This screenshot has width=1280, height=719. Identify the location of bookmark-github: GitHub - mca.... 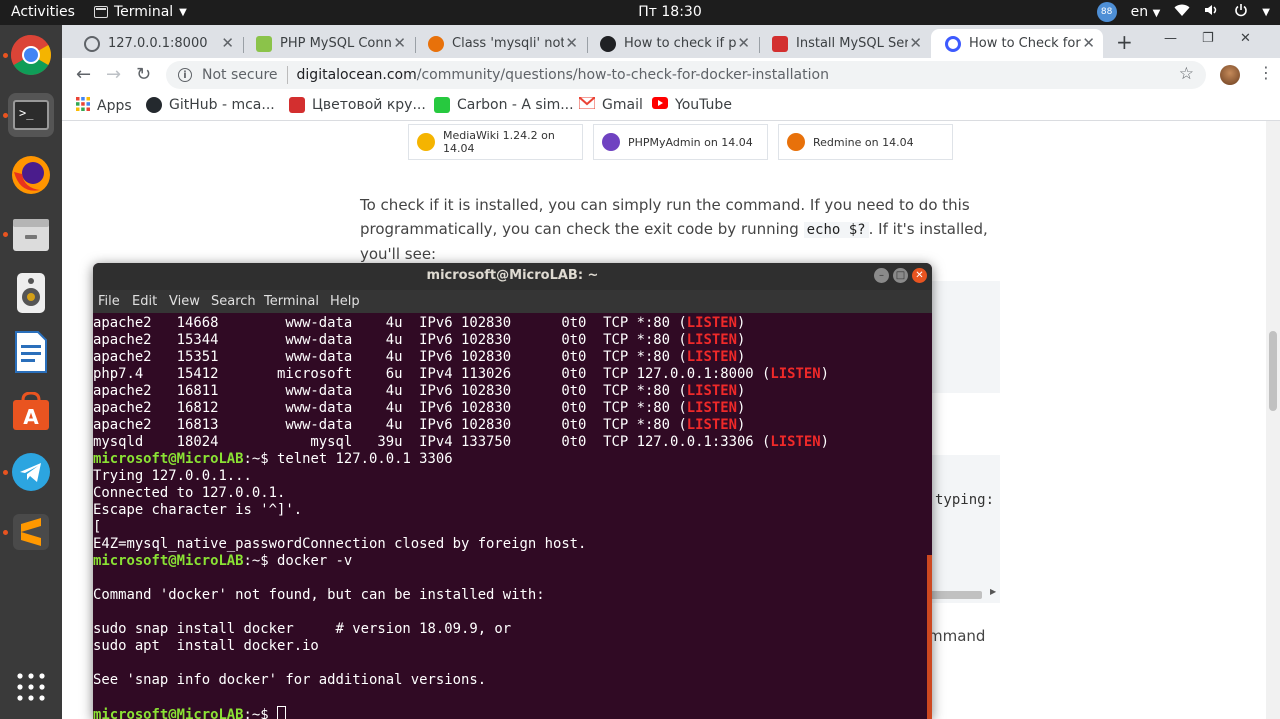
(210, 105).